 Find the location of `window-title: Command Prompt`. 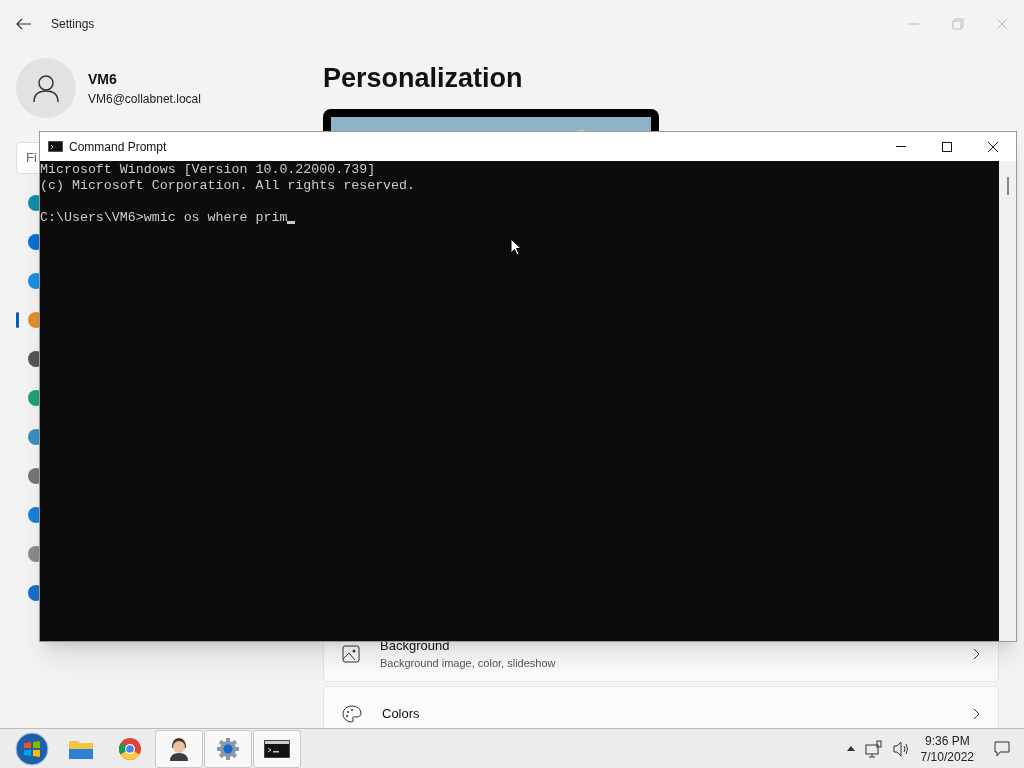

window-title: Command Prompt is located at coordinates (118, 147).